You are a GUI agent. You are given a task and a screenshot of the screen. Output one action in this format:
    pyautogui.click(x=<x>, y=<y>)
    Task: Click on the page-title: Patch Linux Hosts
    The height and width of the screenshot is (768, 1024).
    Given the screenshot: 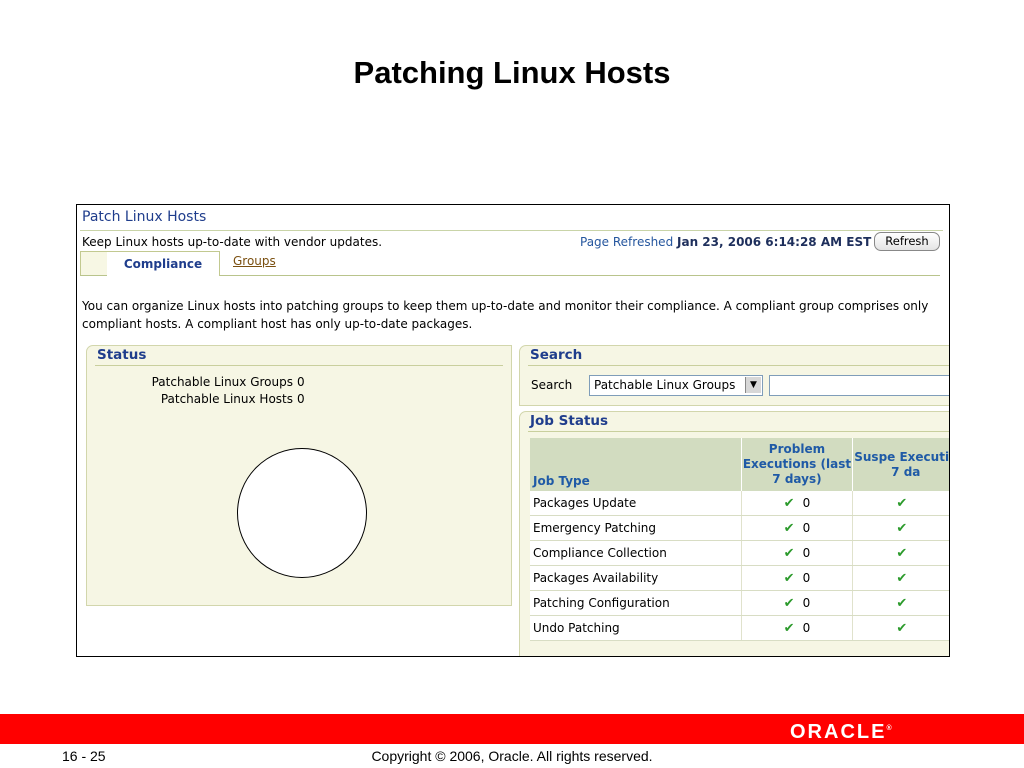 What is the action you would take?
    pyautogui.click(x=144, y=217)
    